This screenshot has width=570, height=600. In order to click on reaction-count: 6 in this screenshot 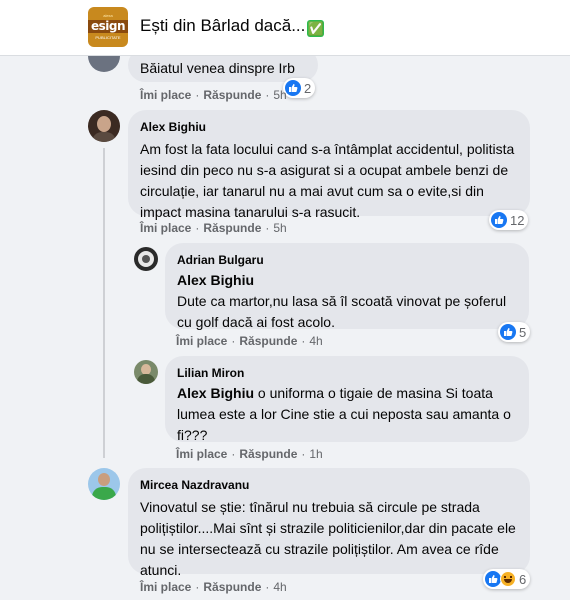, I will do `click(507, 579)`.